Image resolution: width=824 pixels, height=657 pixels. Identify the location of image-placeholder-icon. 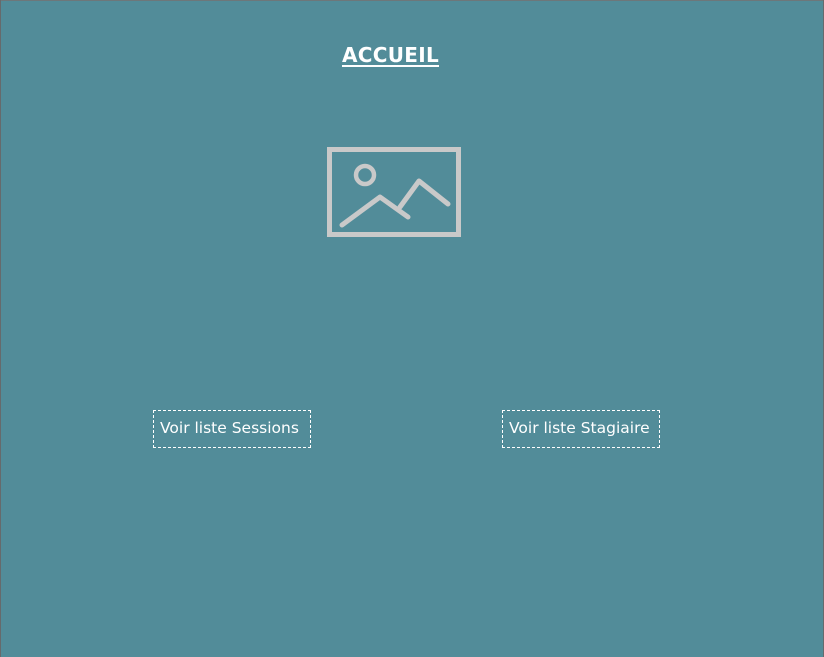
(394, 192).